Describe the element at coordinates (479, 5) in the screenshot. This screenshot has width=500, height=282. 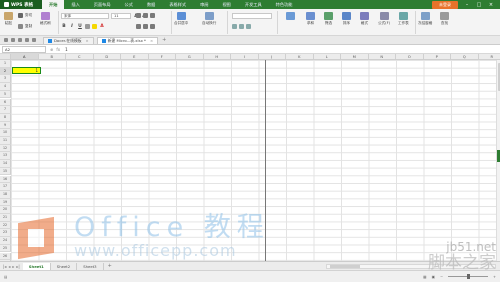
I see `maximize-icon: □` at that location.